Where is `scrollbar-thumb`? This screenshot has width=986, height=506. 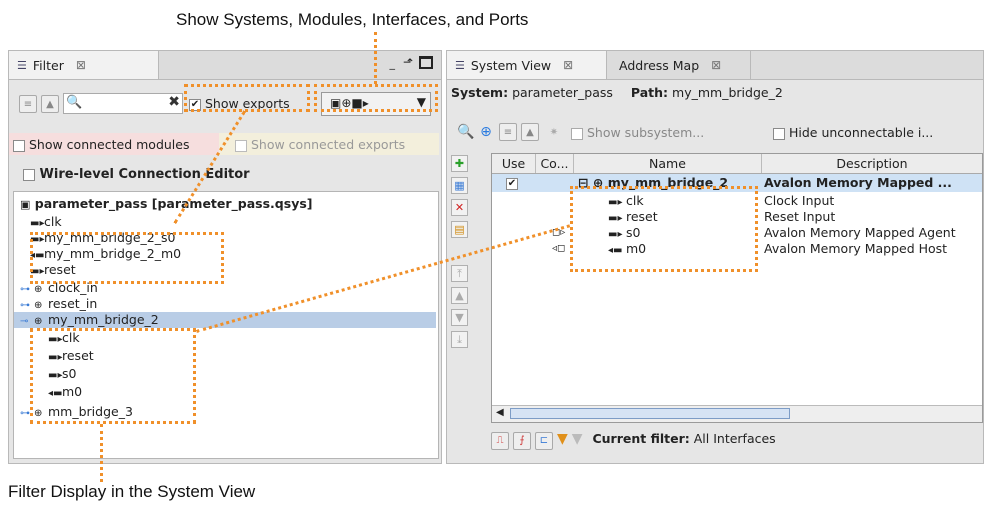
scrollbar-thumb is located at coordinates (650, 413).